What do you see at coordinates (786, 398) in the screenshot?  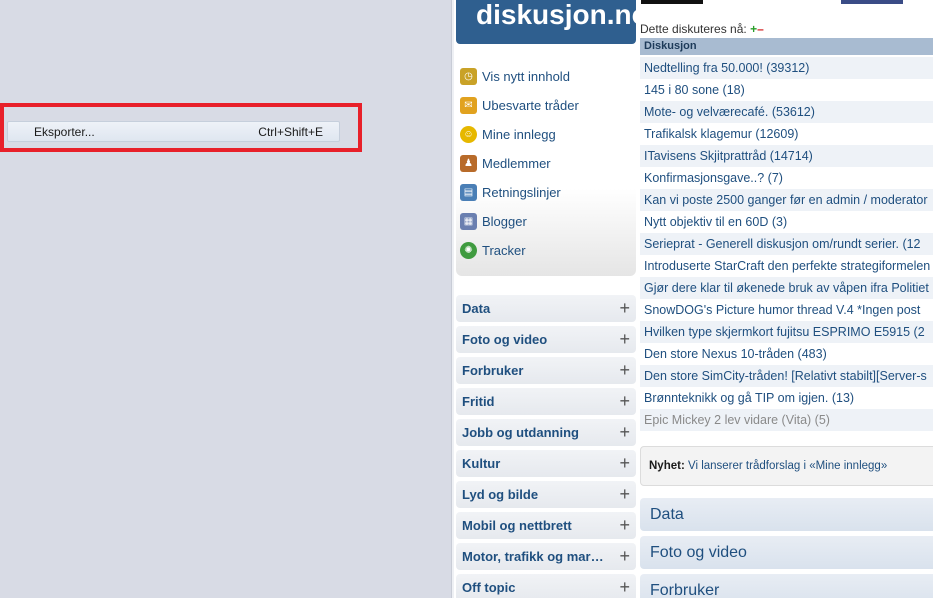 I see `thread-link: Brønnteknikk og gå TIP om igjen. (13)` at bounding box center [786, 398].